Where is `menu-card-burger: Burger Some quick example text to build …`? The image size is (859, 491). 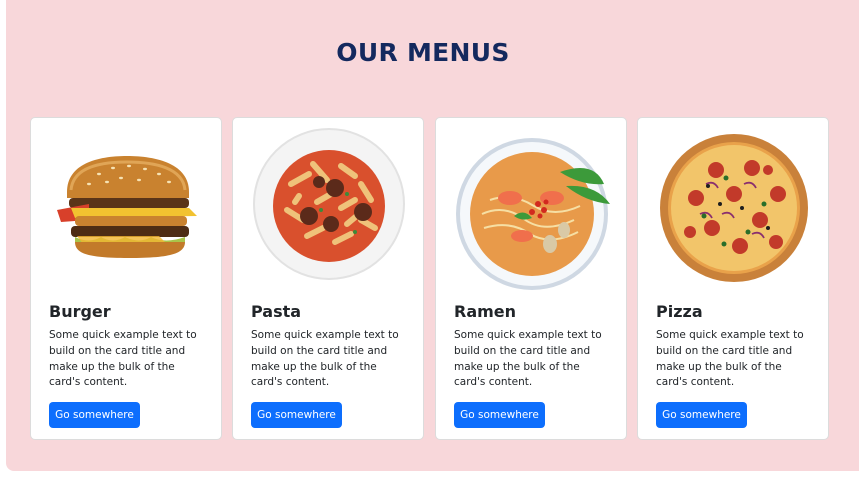
menu-card-burger: Burger Some quick example text to build … is located at coordinates (126, 278).